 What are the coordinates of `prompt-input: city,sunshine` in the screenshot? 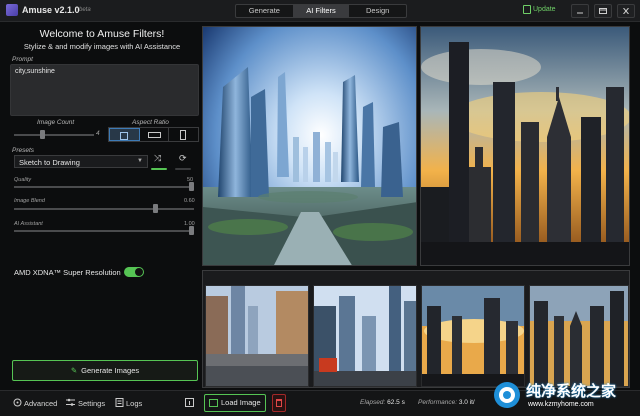 It's located at (104, 90).